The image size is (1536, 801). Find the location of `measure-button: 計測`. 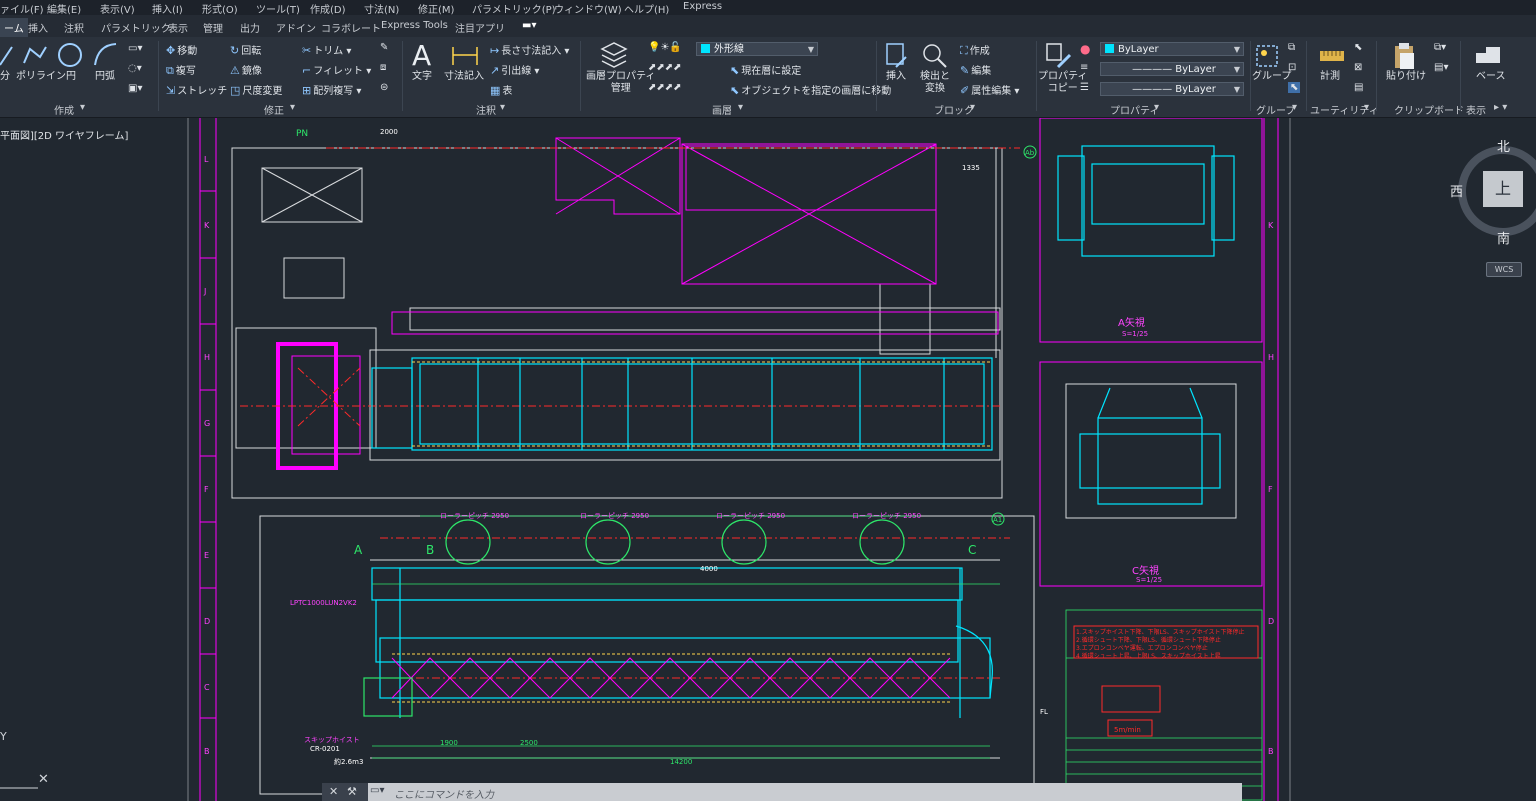

measure-button: 計測 is located at coordinates (1330, 77).